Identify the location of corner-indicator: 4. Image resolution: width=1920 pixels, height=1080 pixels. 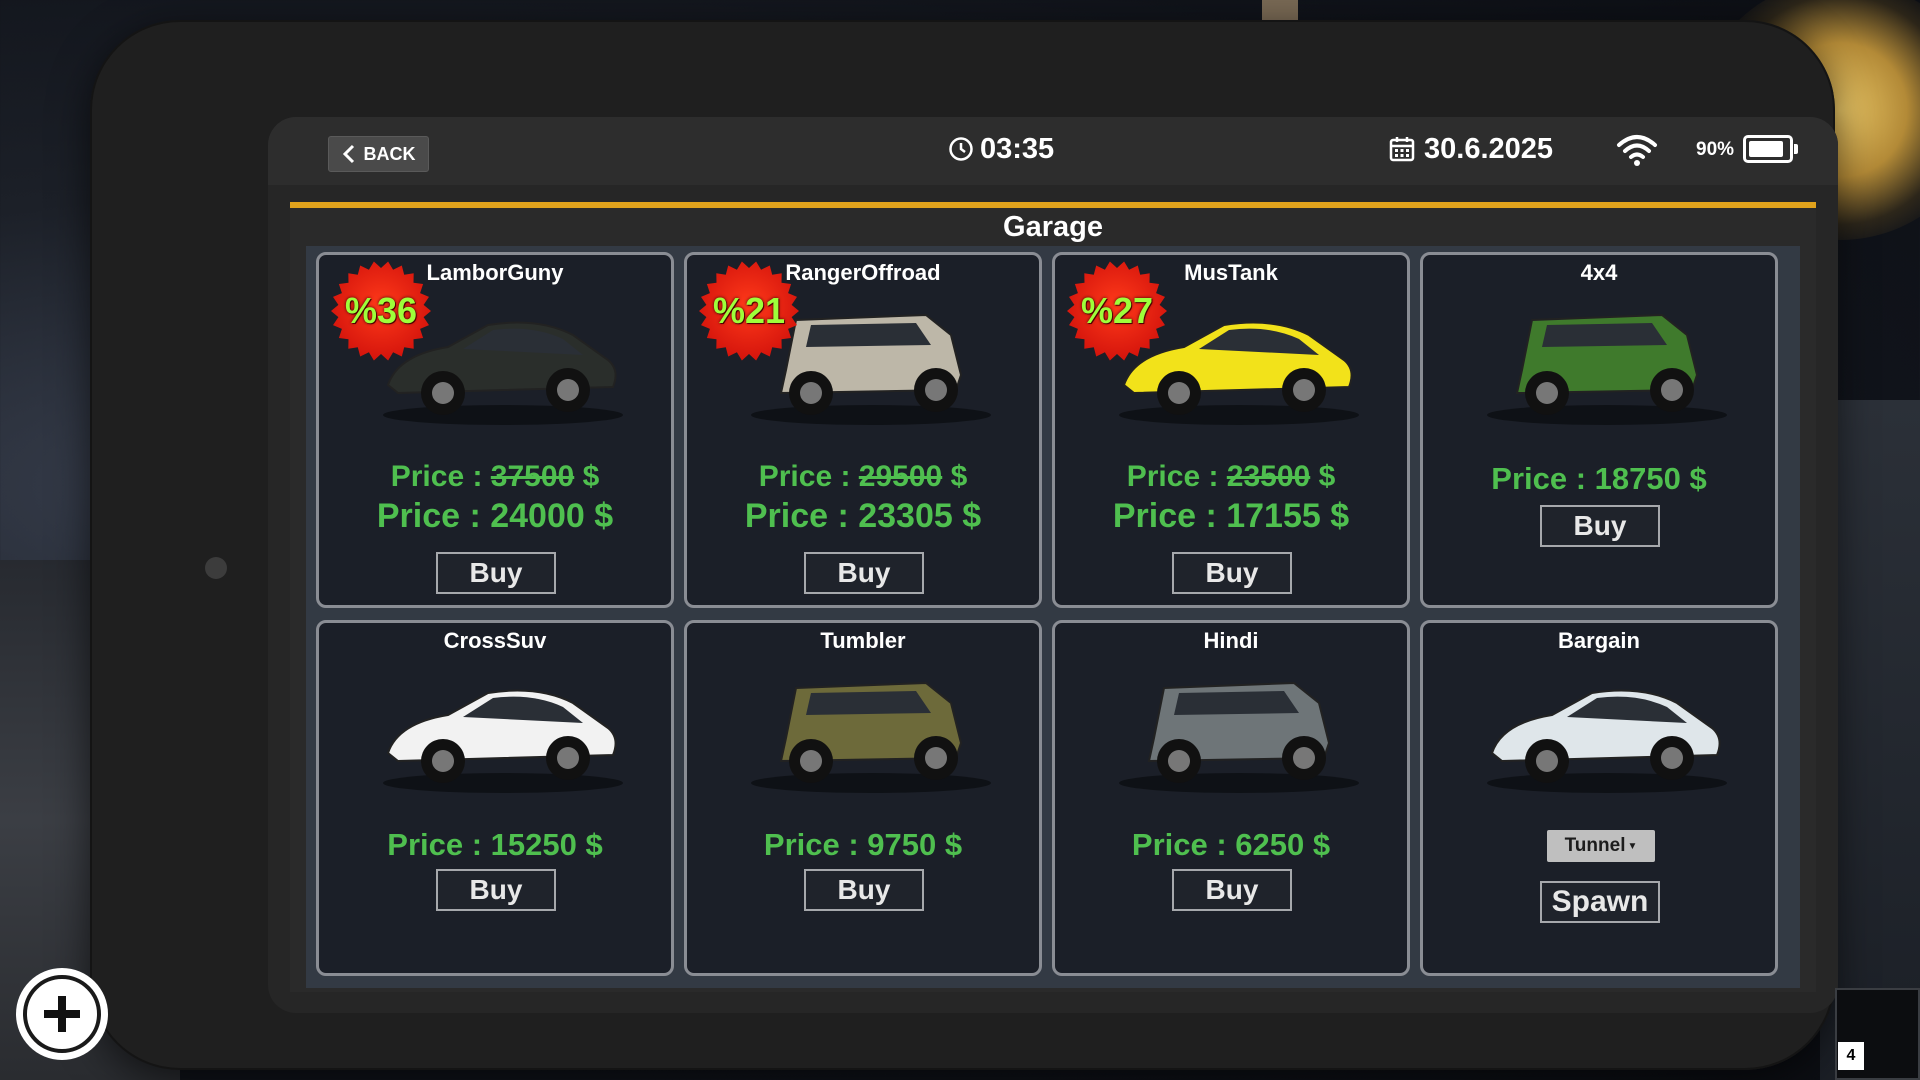
(1851, 1056).